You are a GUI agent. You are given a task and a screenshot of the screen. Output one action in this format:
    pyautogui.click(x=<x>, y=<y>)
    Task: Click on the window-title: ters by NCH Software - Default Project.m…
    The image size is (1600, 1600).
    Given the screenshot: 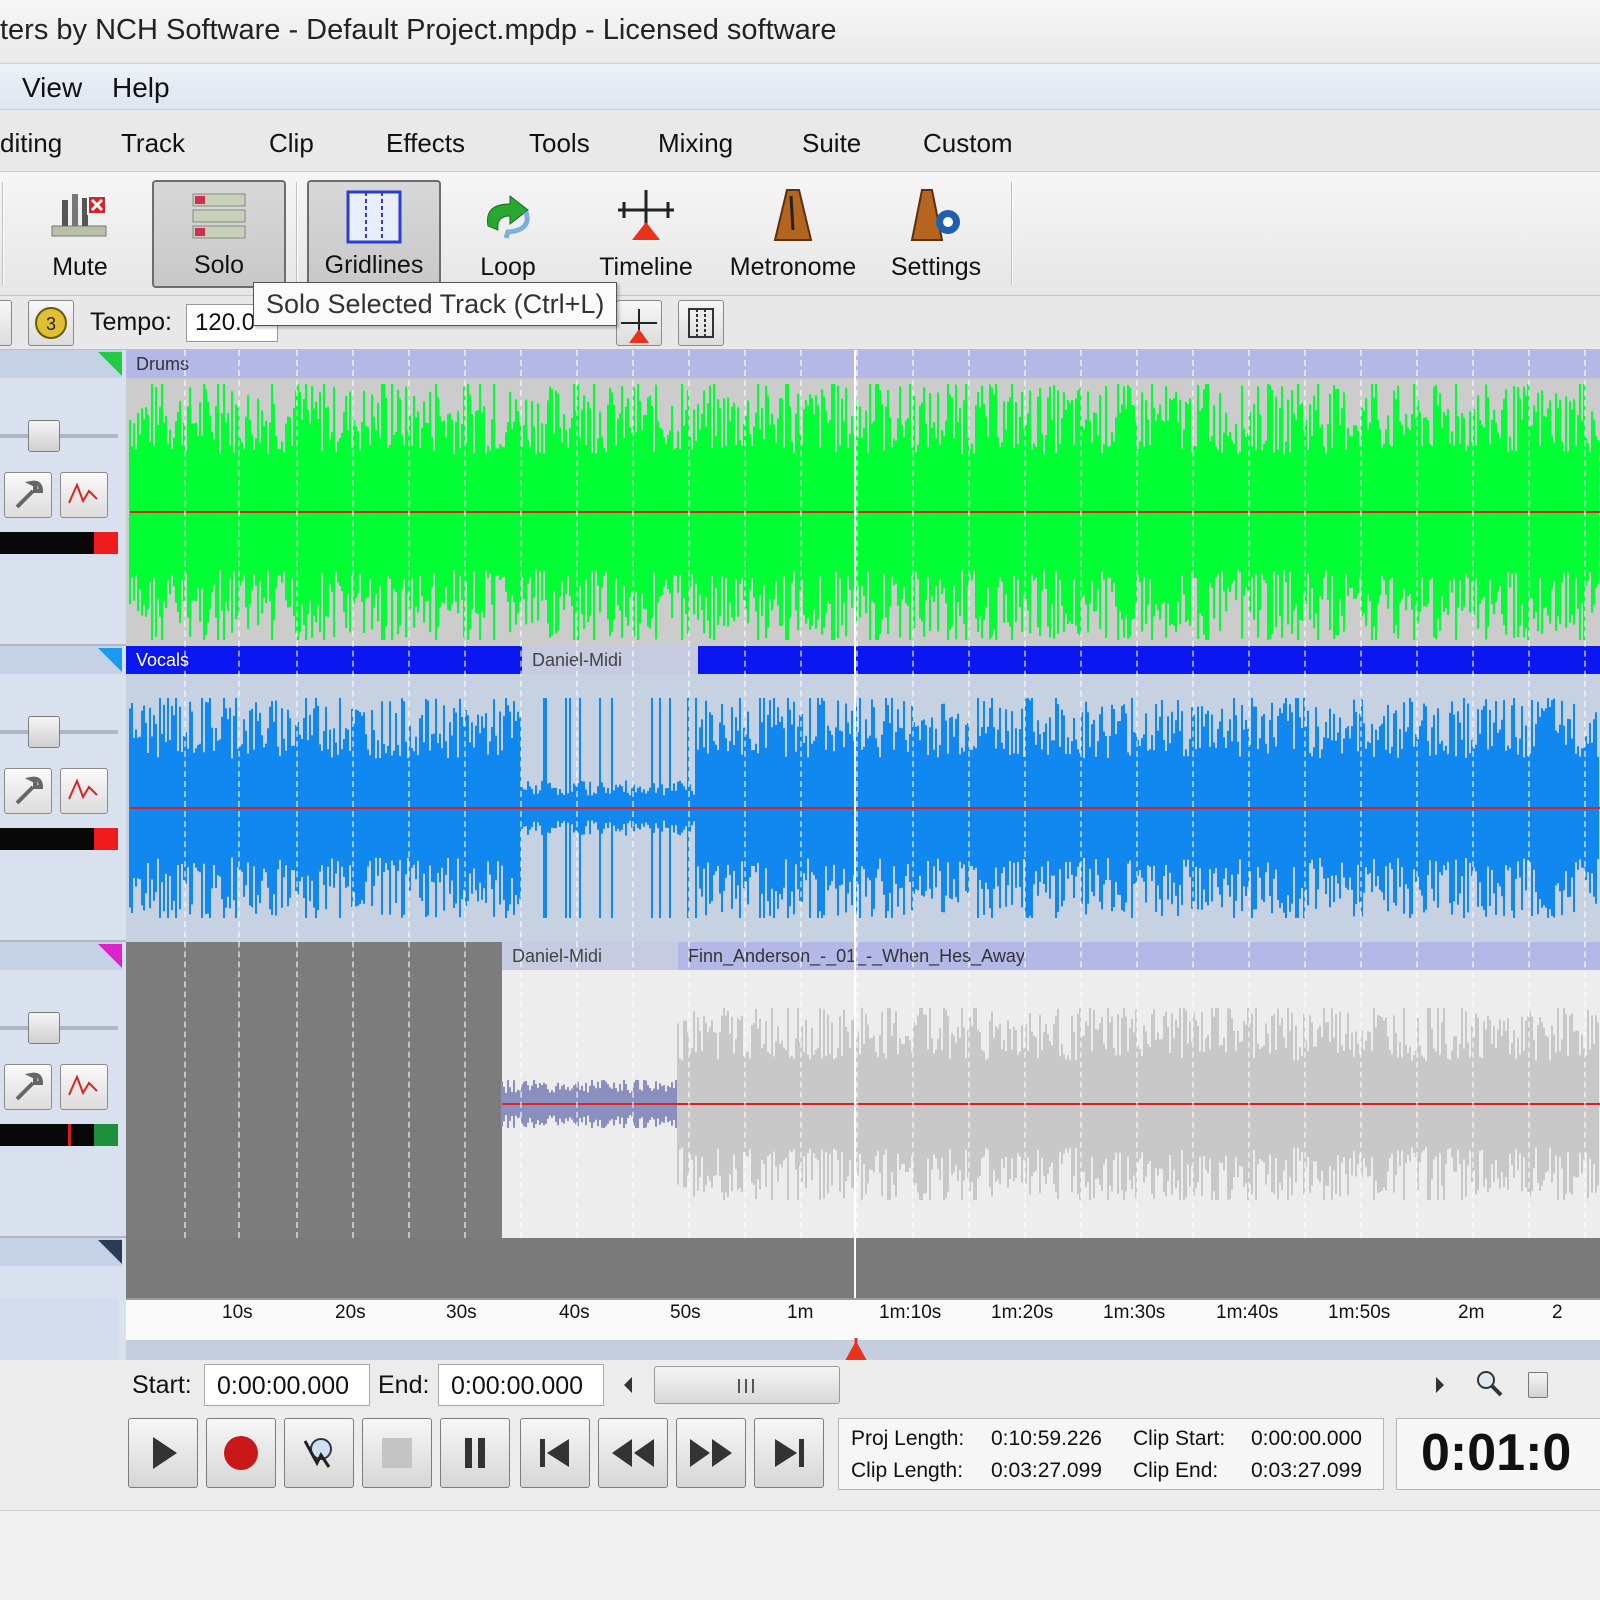 What is the action you would take?
    pyautogui.click(x=418, y=30)
    